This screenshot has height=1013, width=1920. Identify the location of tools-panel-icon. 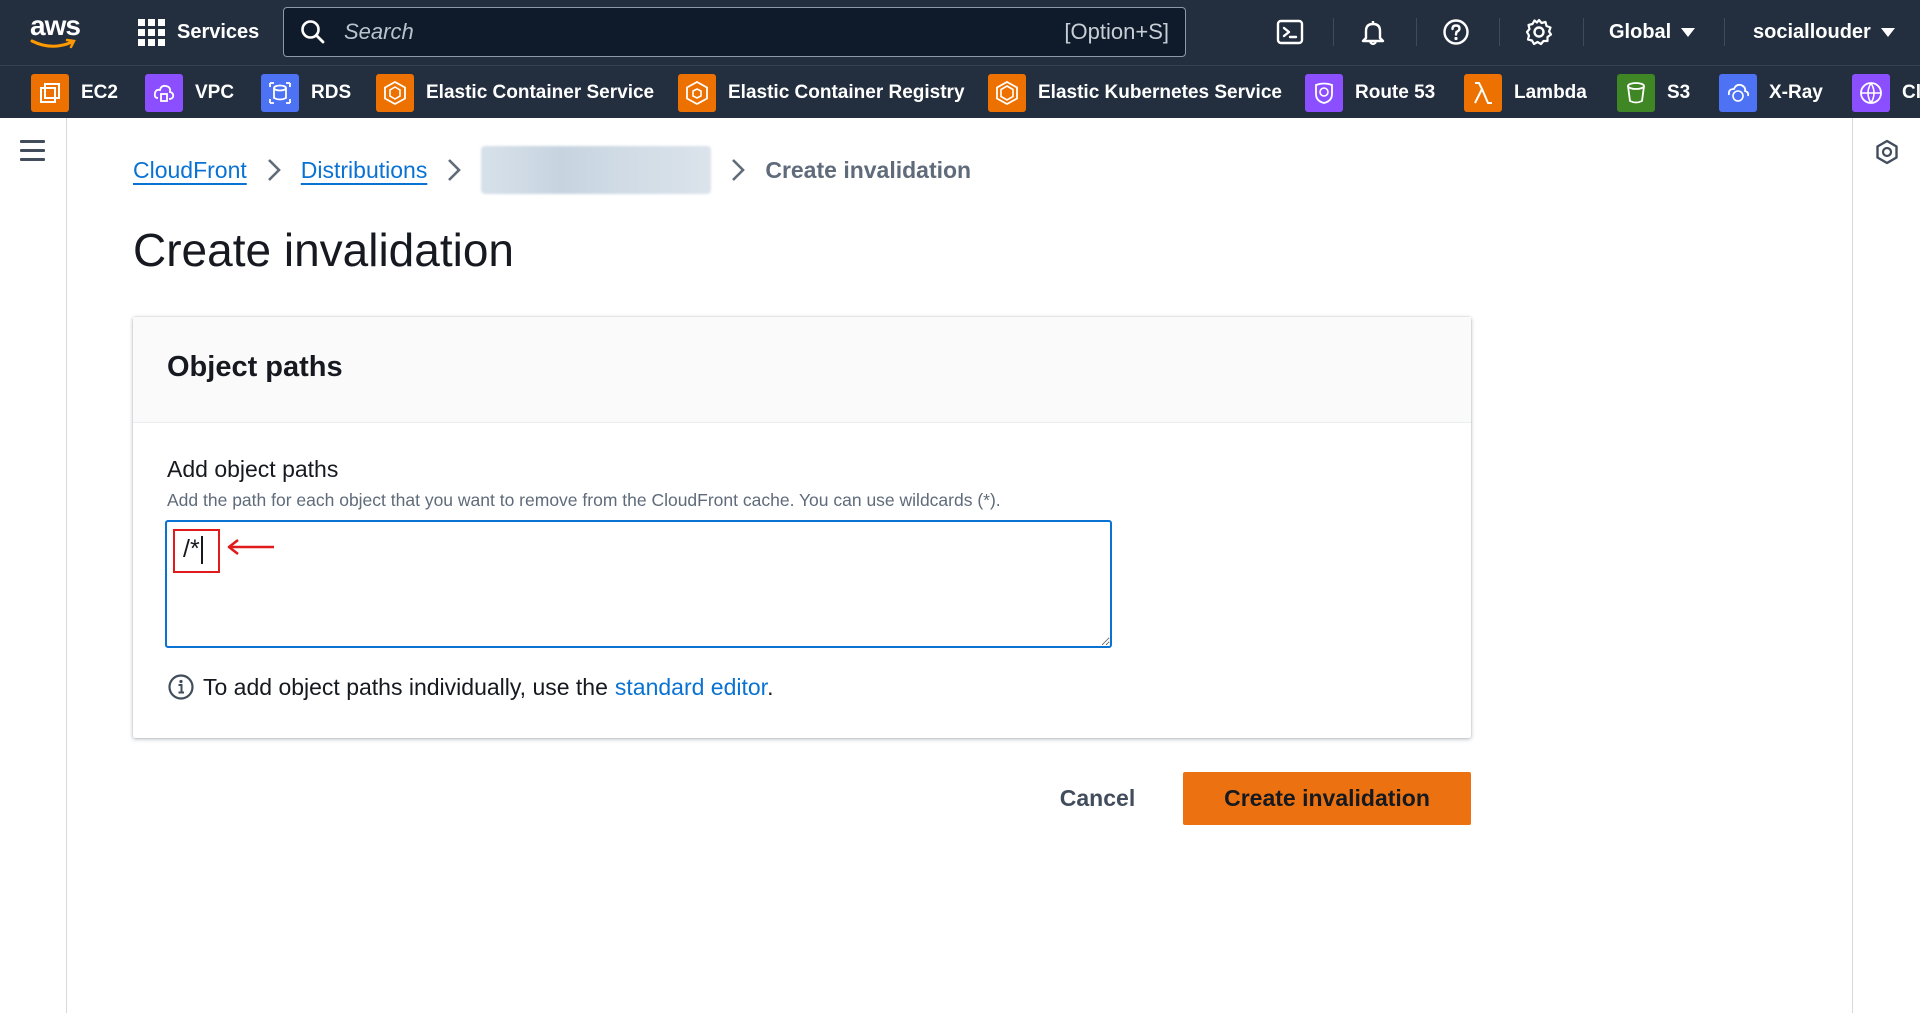
(1887, 152).